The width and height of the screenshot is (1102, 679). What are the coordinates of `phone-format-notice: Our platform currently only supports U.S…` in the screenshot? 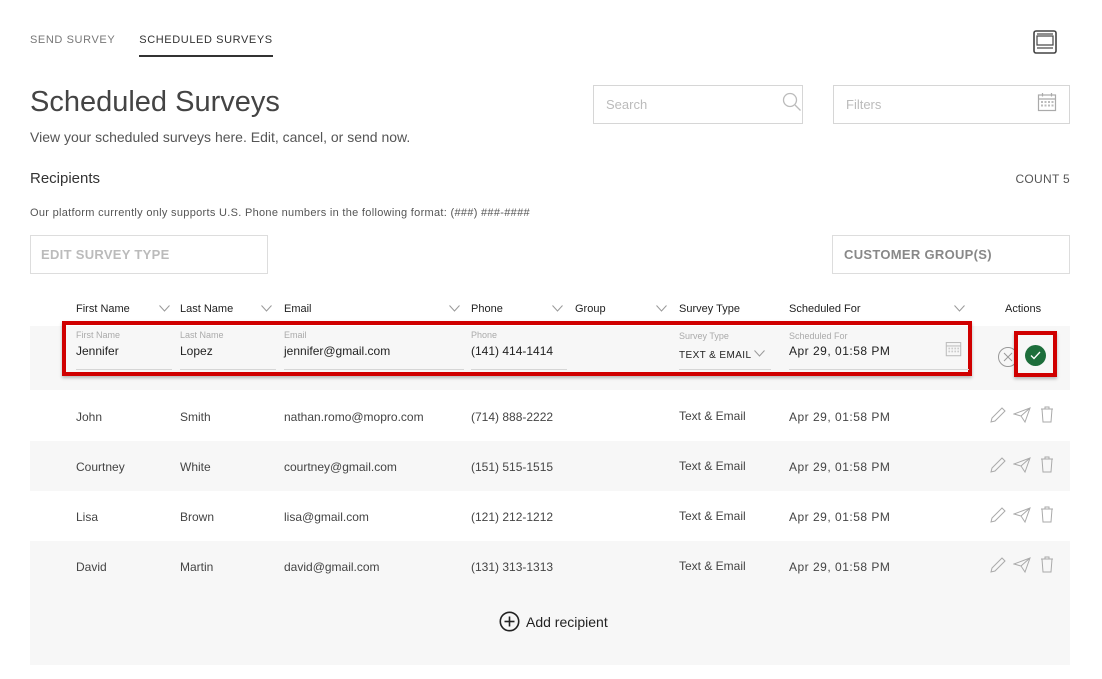 It's located at (280, 213).